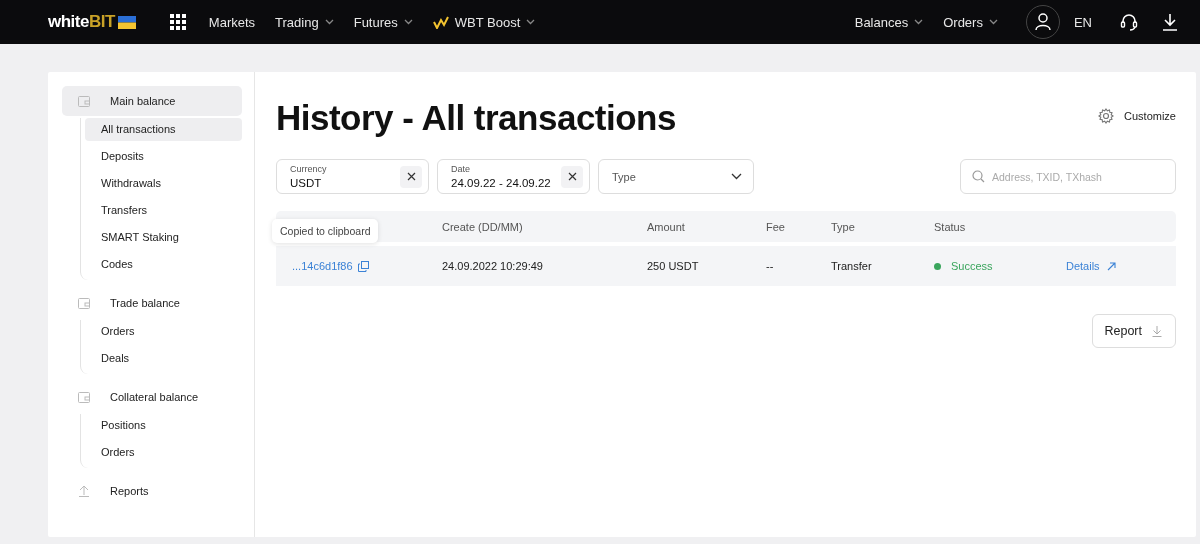  I want to click on user-icon, so click(1042, 22).